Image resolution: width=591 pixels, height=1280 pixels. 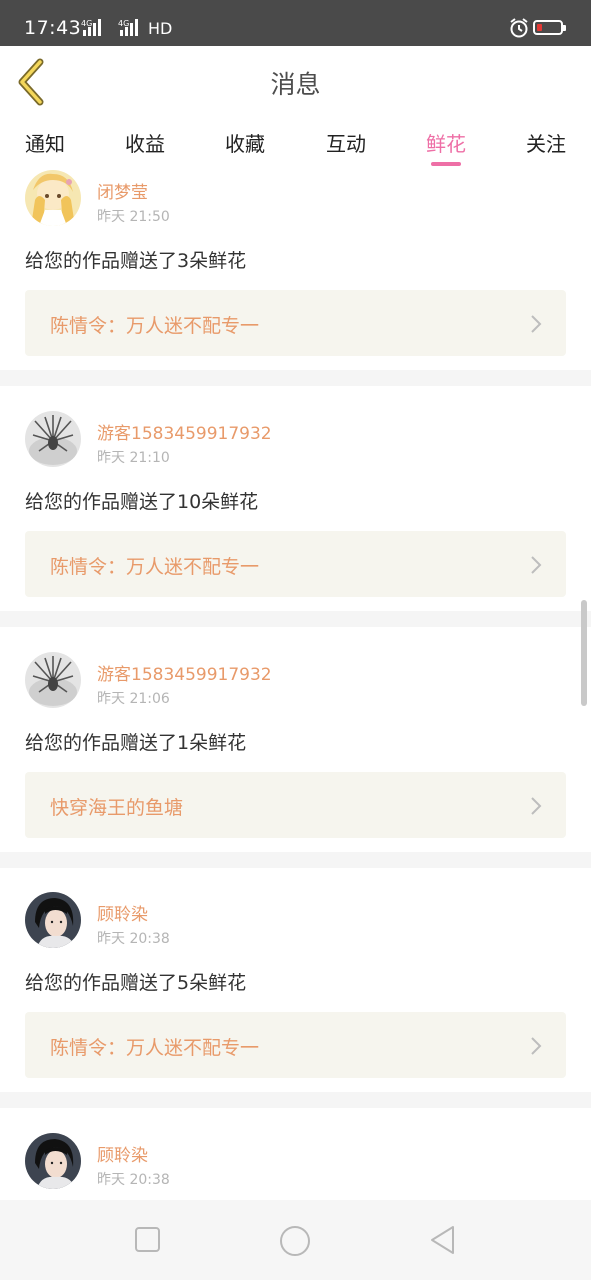 I want to click on gift-message: 给您的作品赠送了3朵鲜花, so click(x=136, y=261).